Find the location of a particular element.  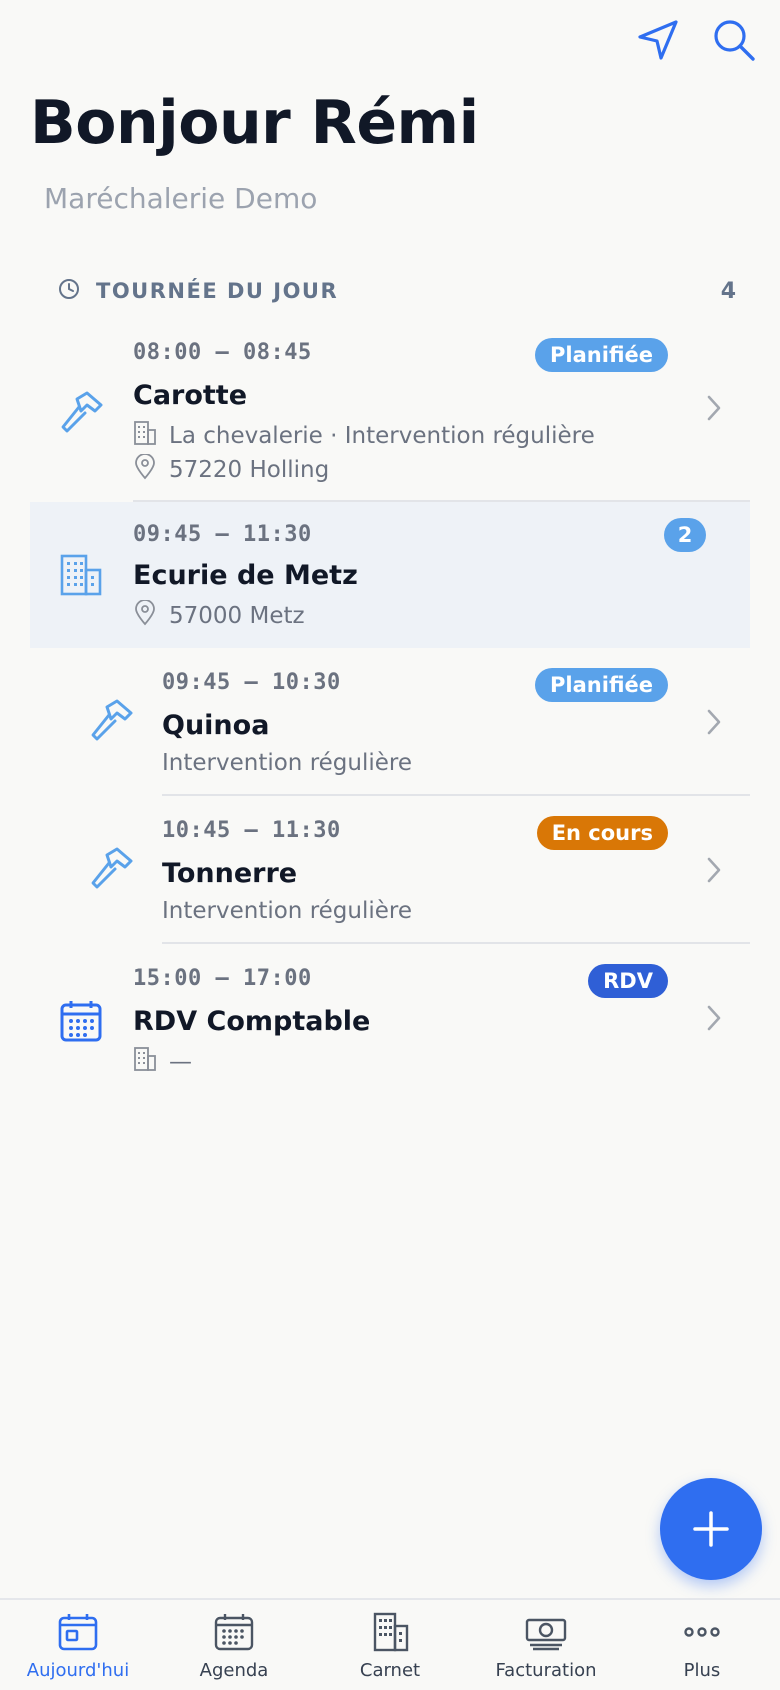

search-icon is located at coordinates (734, 40).